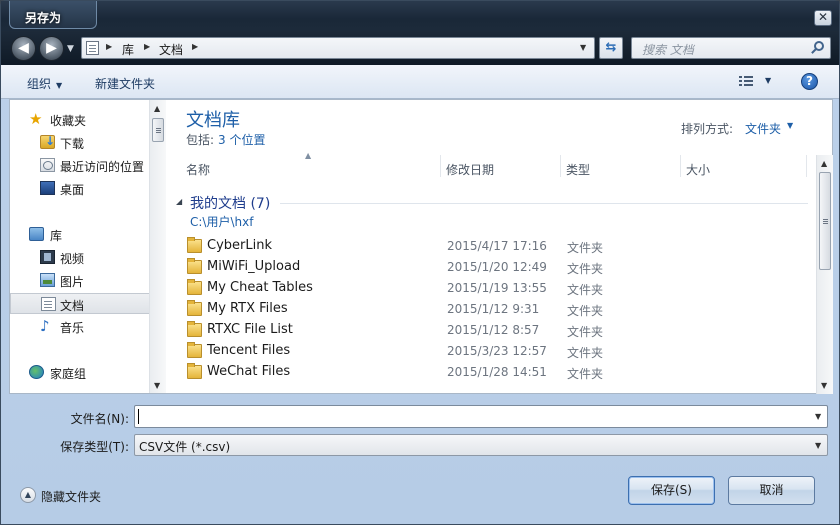 This screenshot has height=525, width=840. I want to click on change-view-icon, so click(746, 81).